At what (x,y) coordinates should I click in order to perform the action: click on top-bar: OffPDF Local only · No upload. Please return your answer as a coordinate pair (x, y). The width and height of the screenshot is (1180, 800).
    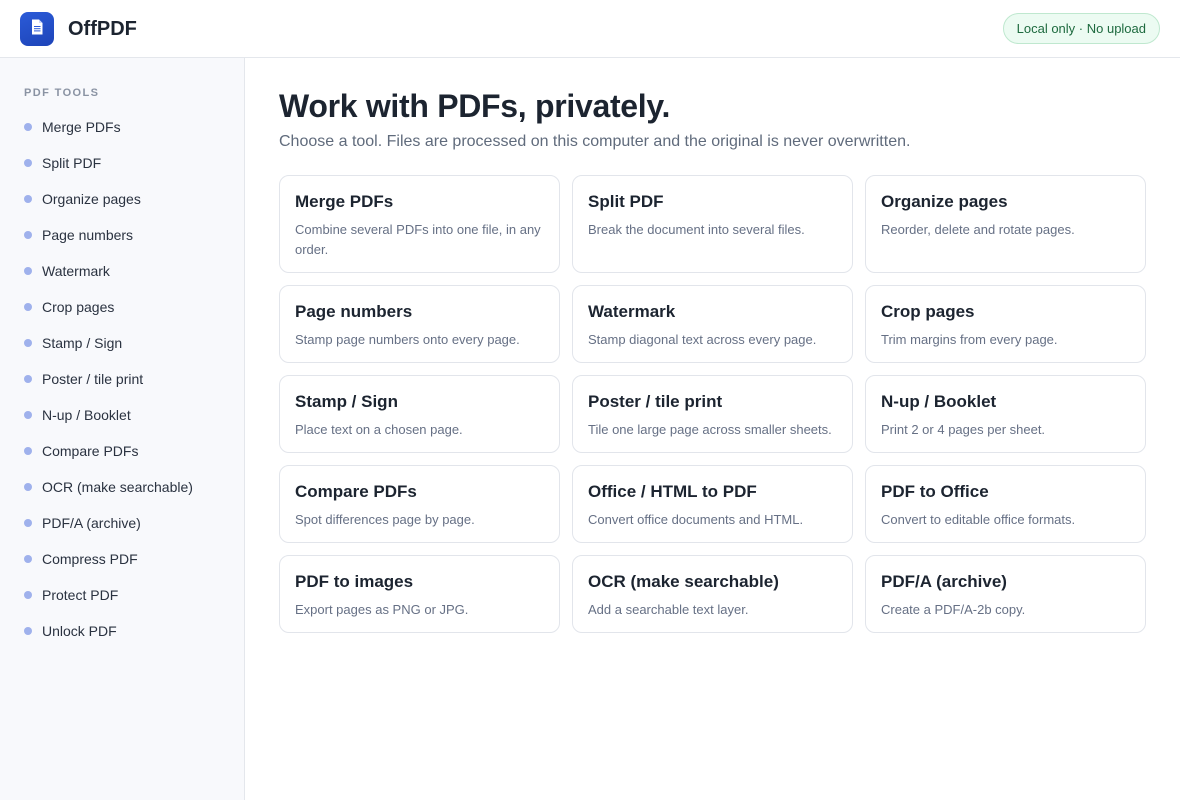
    Looking at the image, I should click on (590, 29).